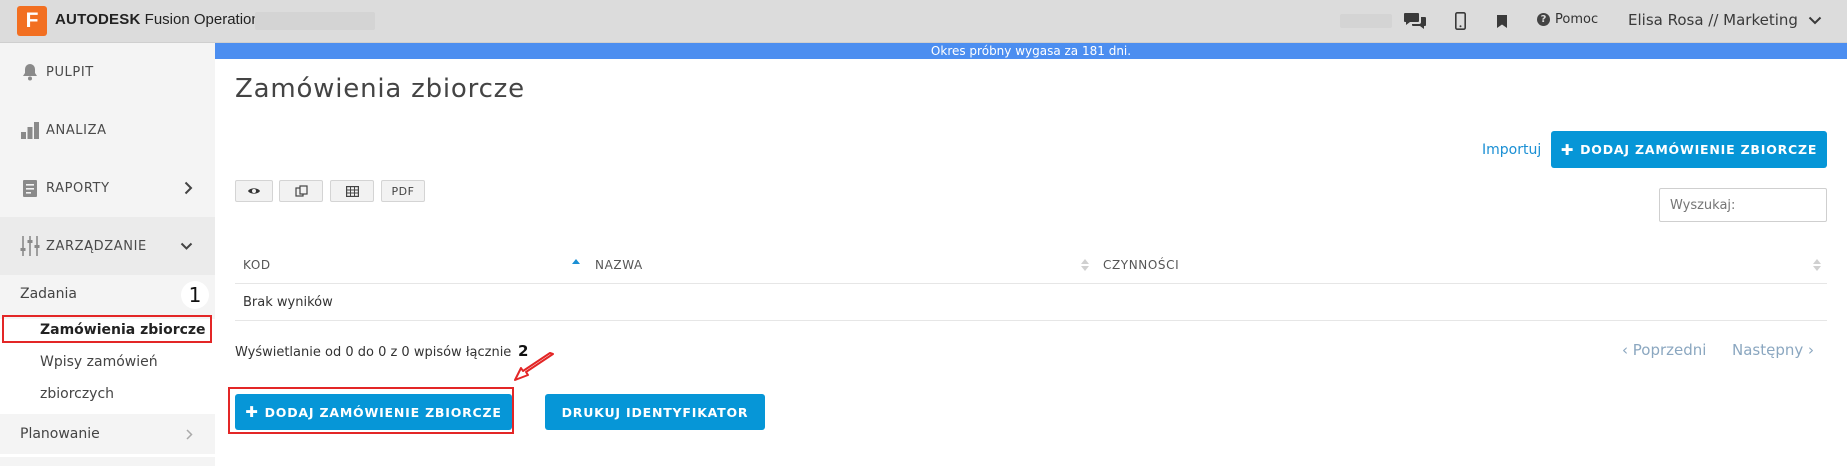  What do you see at coordinates (1511, 150) in the screenshot?
I see `import-link: Importuj` at bounding box center [1511, 150].